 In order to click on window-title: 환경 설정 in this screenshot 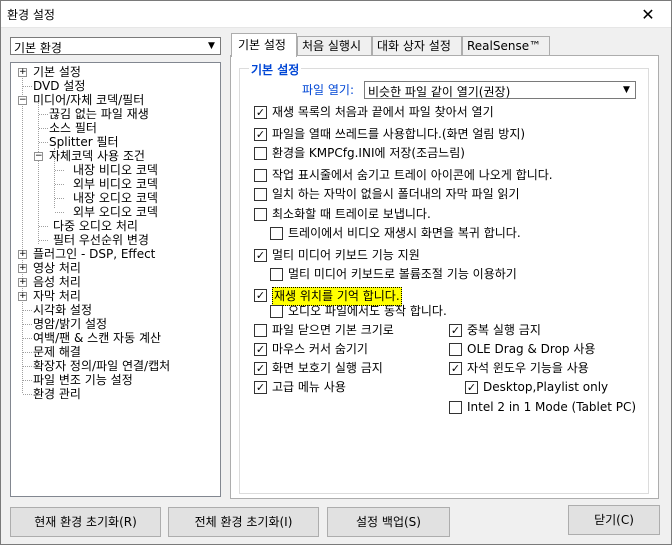, I will do `click(31, 15)`.